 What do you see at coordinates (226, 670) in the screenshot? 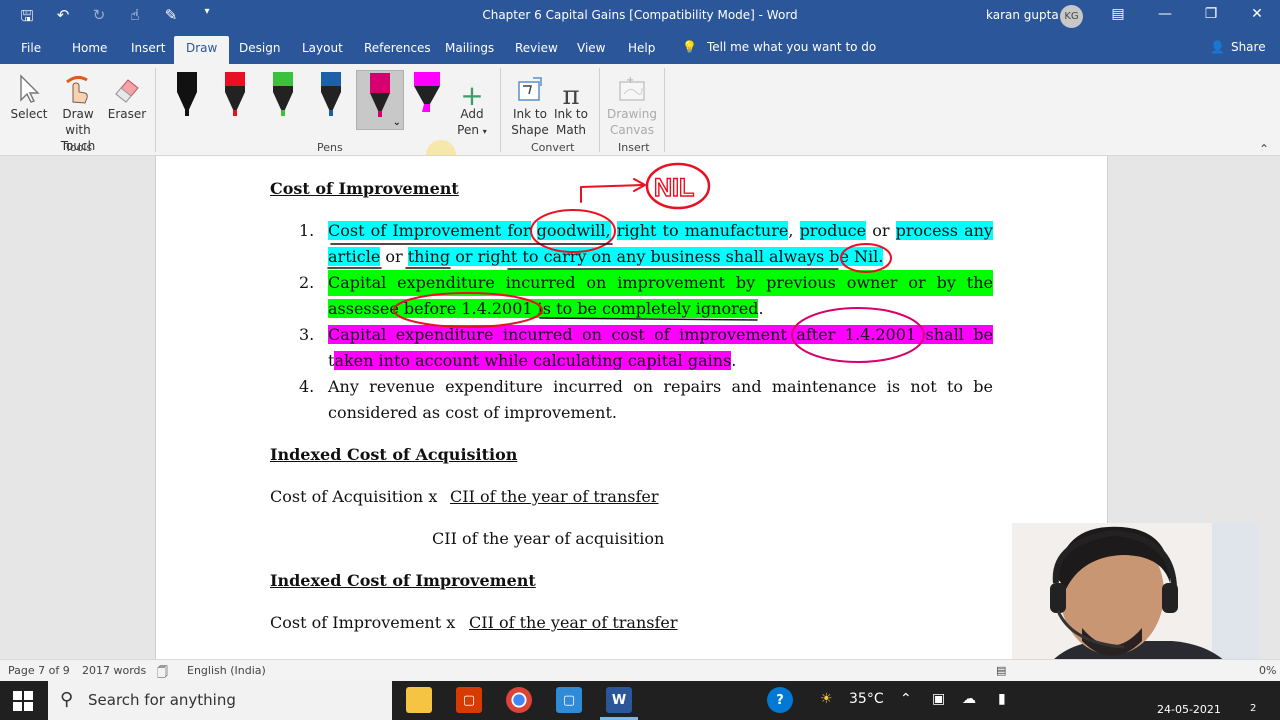
I see `language: English (India)` at bounding box center [226, 670].